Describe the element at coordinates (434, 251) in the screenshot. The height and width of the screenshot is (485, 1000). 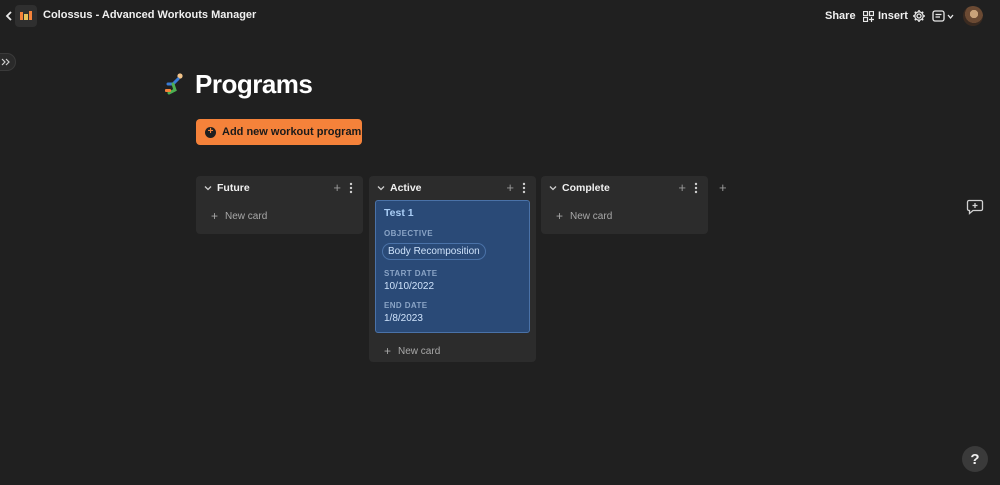
I see `objective-tag: Body Recomposition` at that location.